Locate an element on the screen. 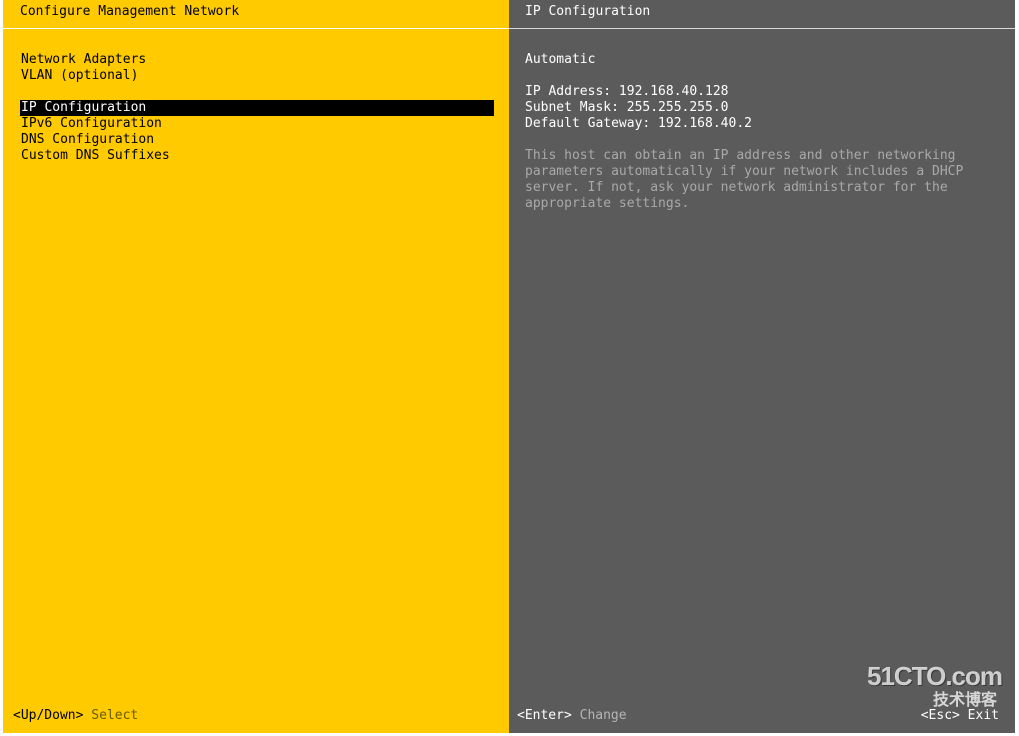 The image size is (1019, 736). footer-action-change: Change is located at coordinates (603, 715).